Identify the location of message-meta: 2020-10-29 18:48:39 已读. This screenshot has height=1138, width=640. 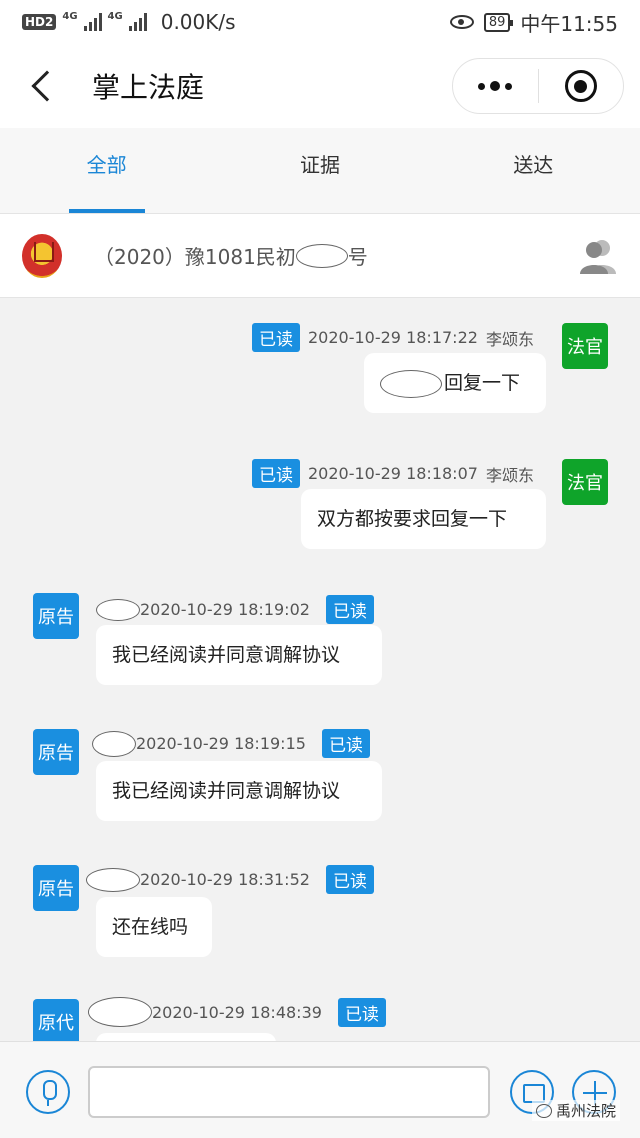
(237, 1012).